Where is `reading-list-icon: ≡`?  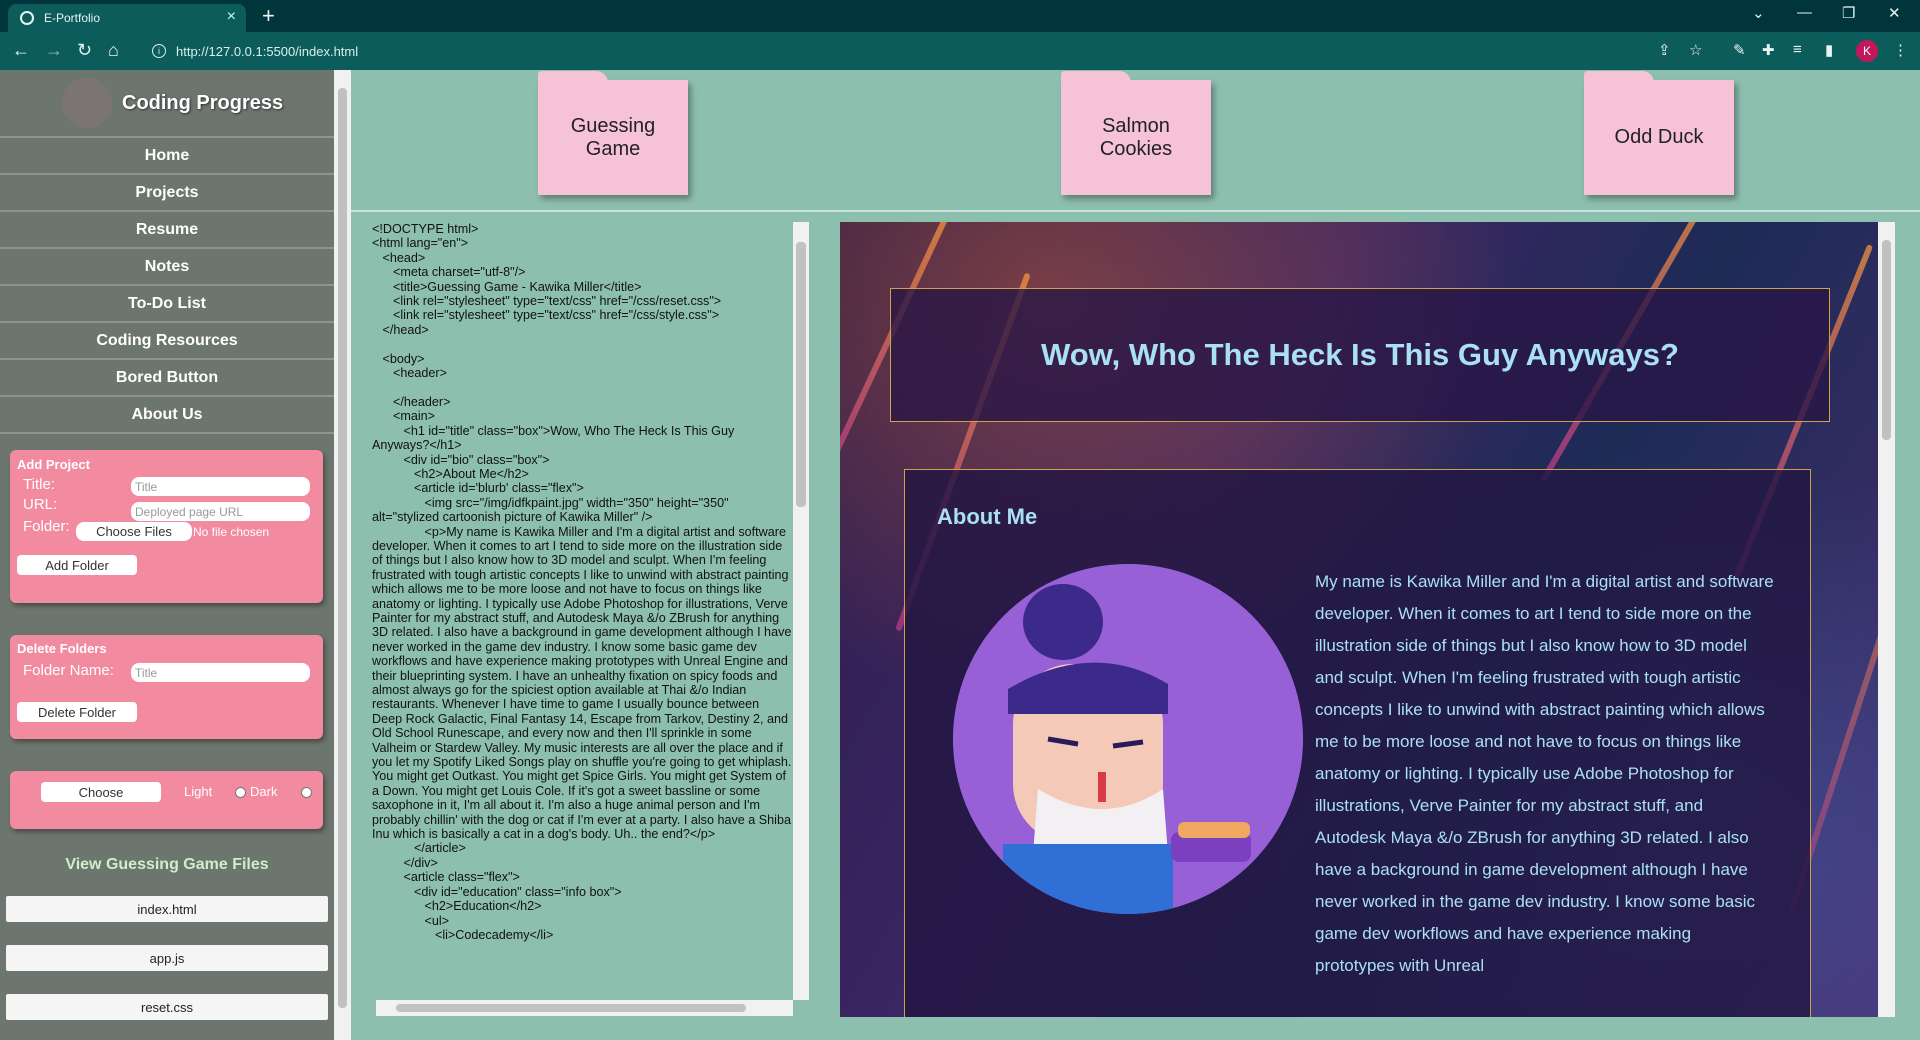
reading-list-icon: ≡ is located at coordinates (1797, 49).